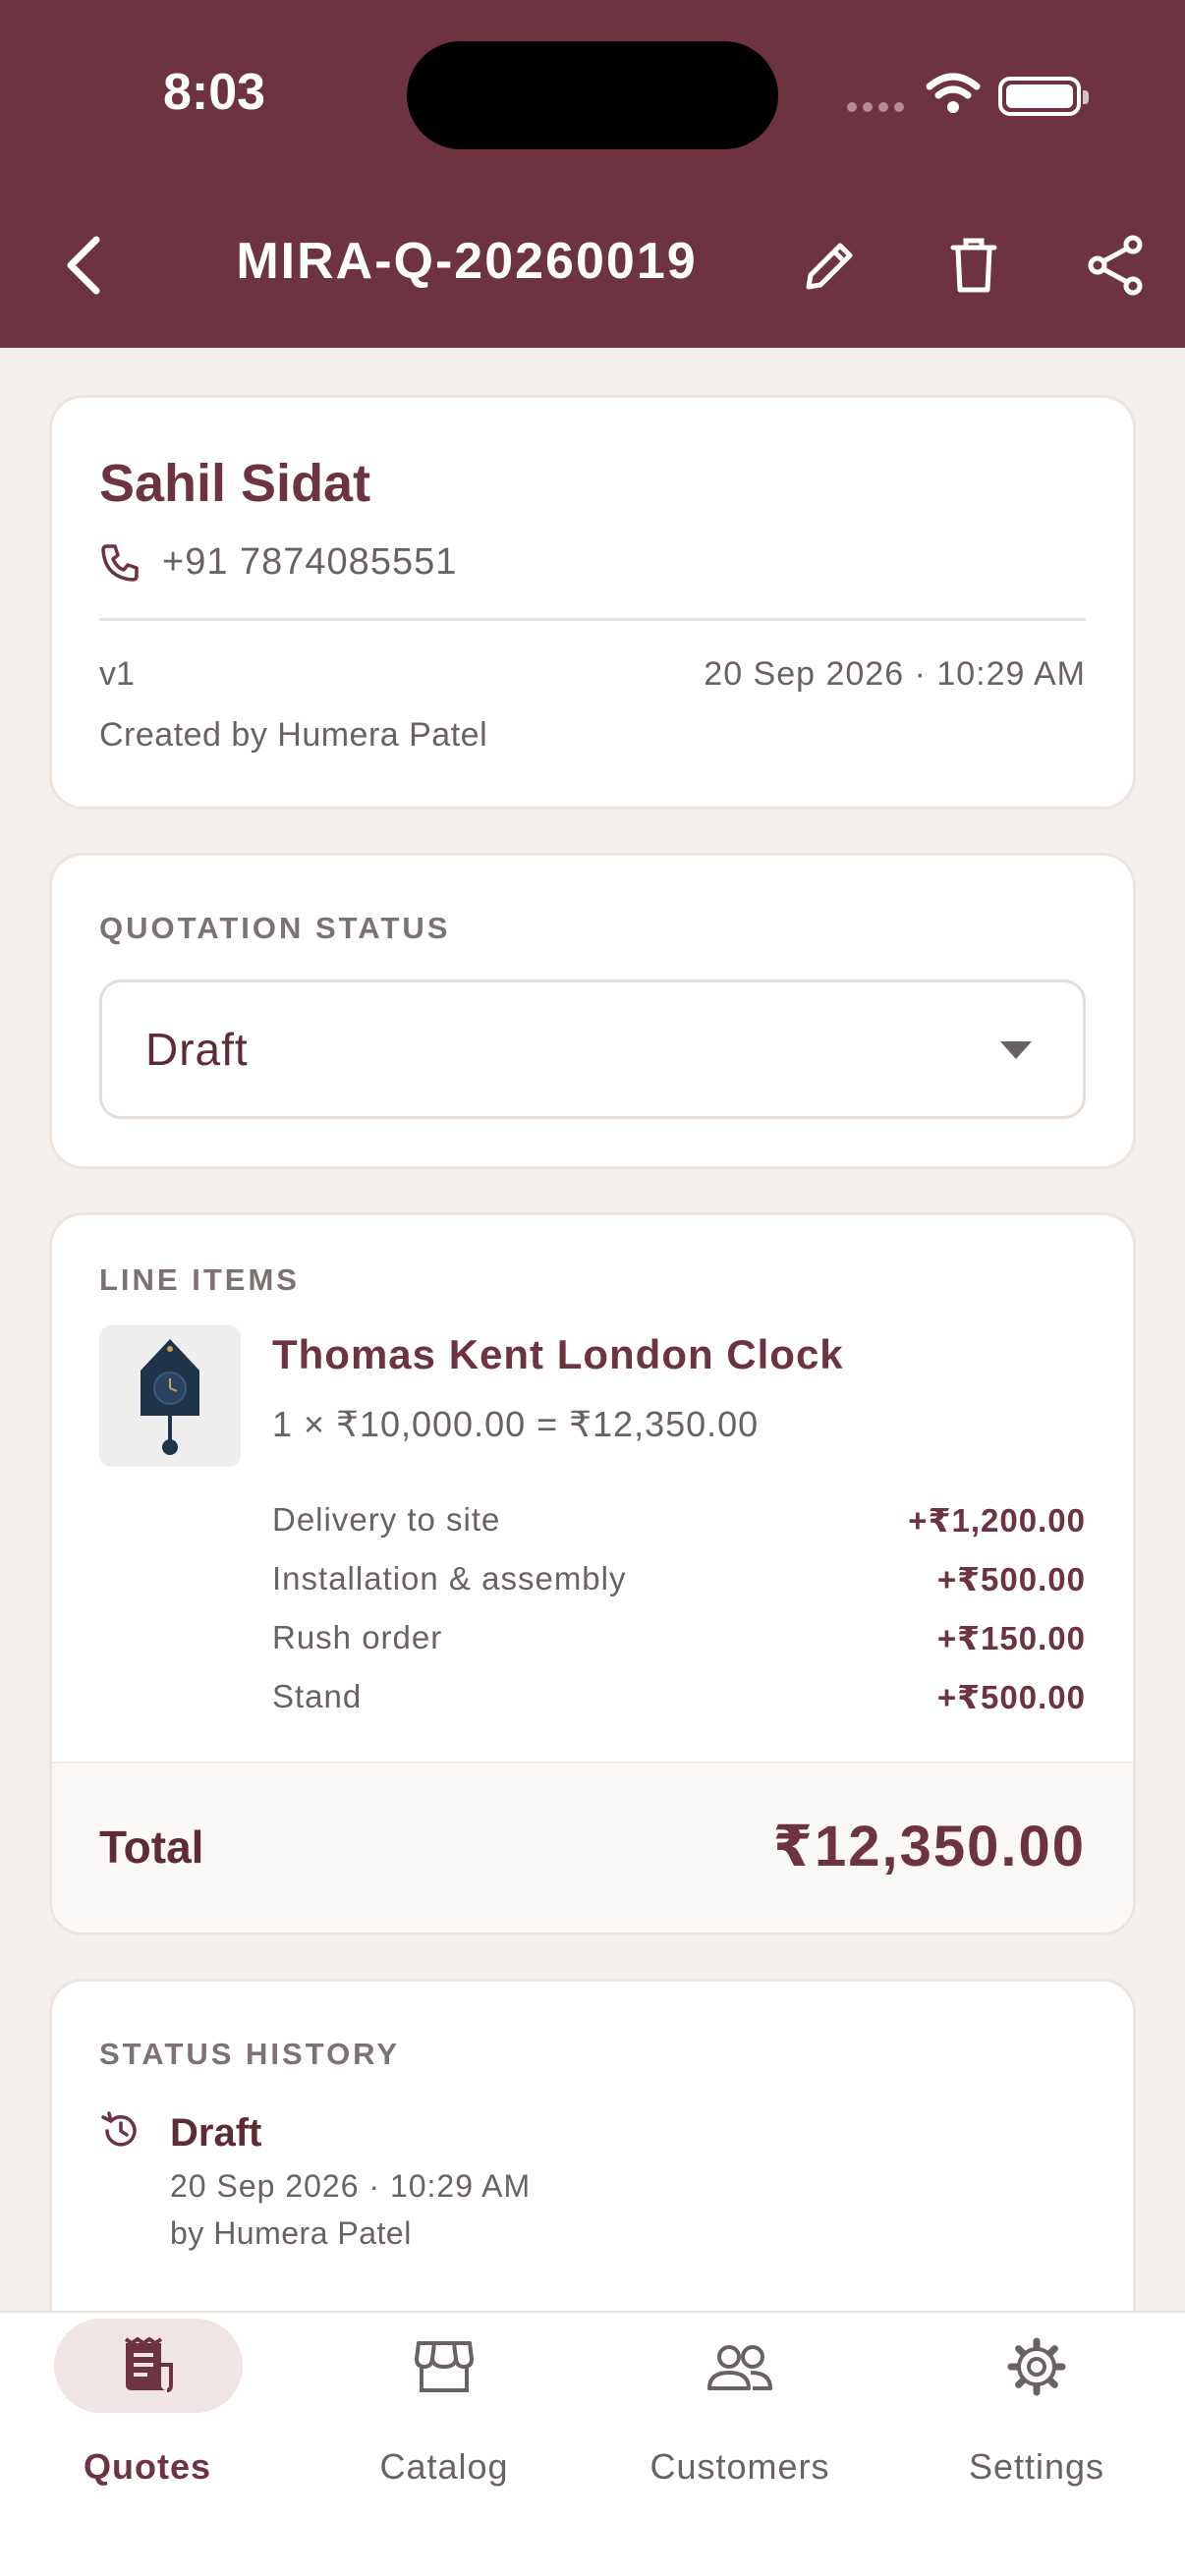  I want to click on addon-row: Stand +₹500.00, so click(679, 1696).